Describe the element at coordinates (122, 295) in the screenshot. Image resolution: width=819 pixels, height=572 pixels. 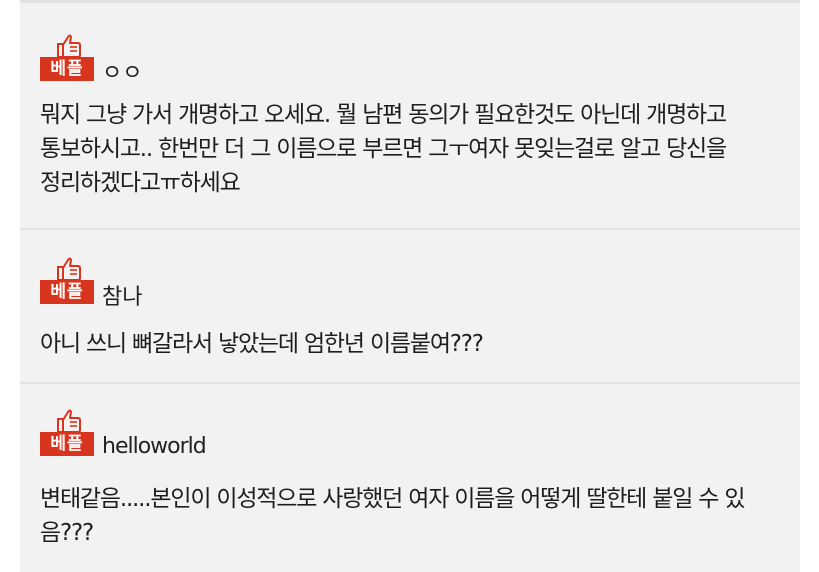
I see `comment-username: 참나` at that location.